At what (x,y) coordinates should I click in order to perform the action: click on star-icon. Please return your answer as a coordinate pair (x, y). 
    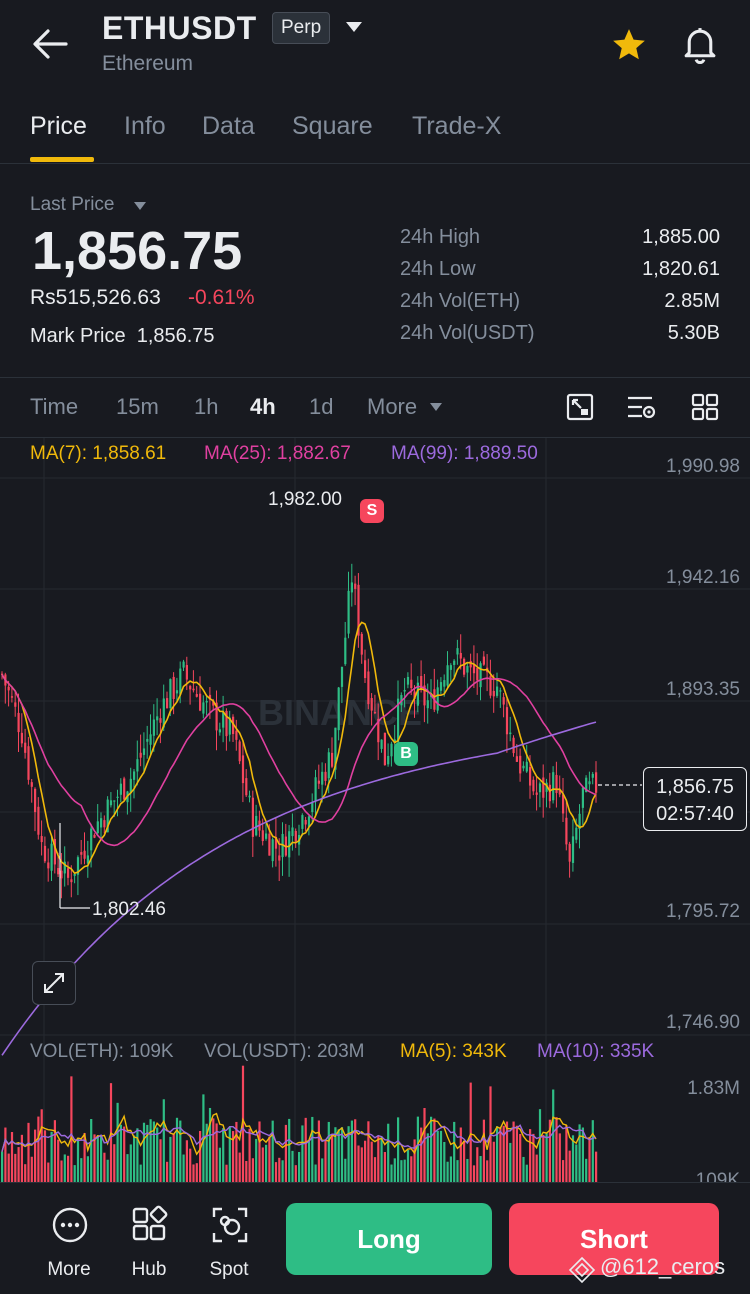
    Looking at the image, I should click on (629, 45).